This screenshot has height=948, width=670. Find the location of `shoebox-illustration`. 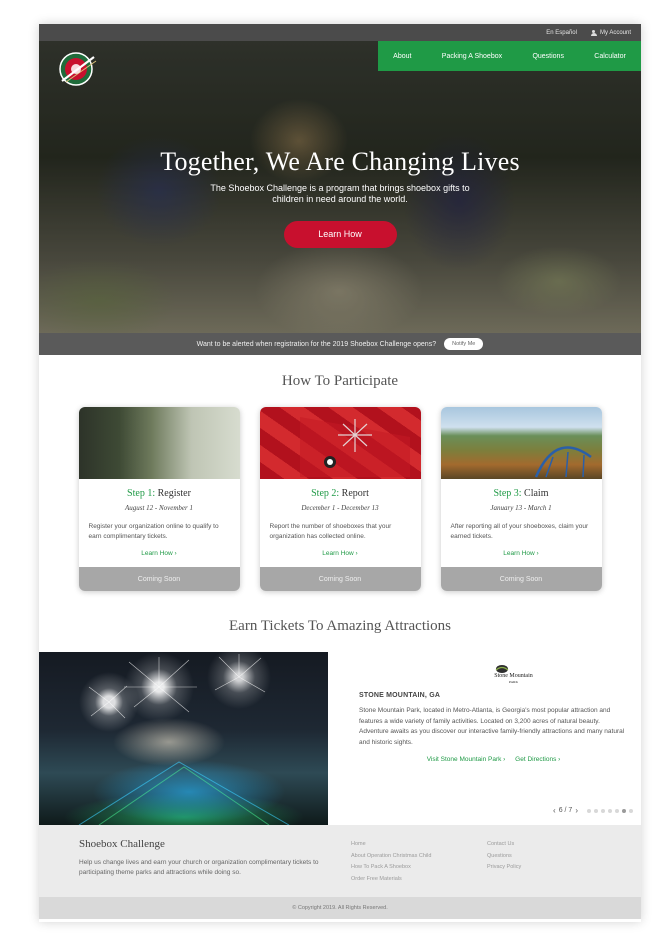

shoebox-illustration is located at coordinates (354, 447).